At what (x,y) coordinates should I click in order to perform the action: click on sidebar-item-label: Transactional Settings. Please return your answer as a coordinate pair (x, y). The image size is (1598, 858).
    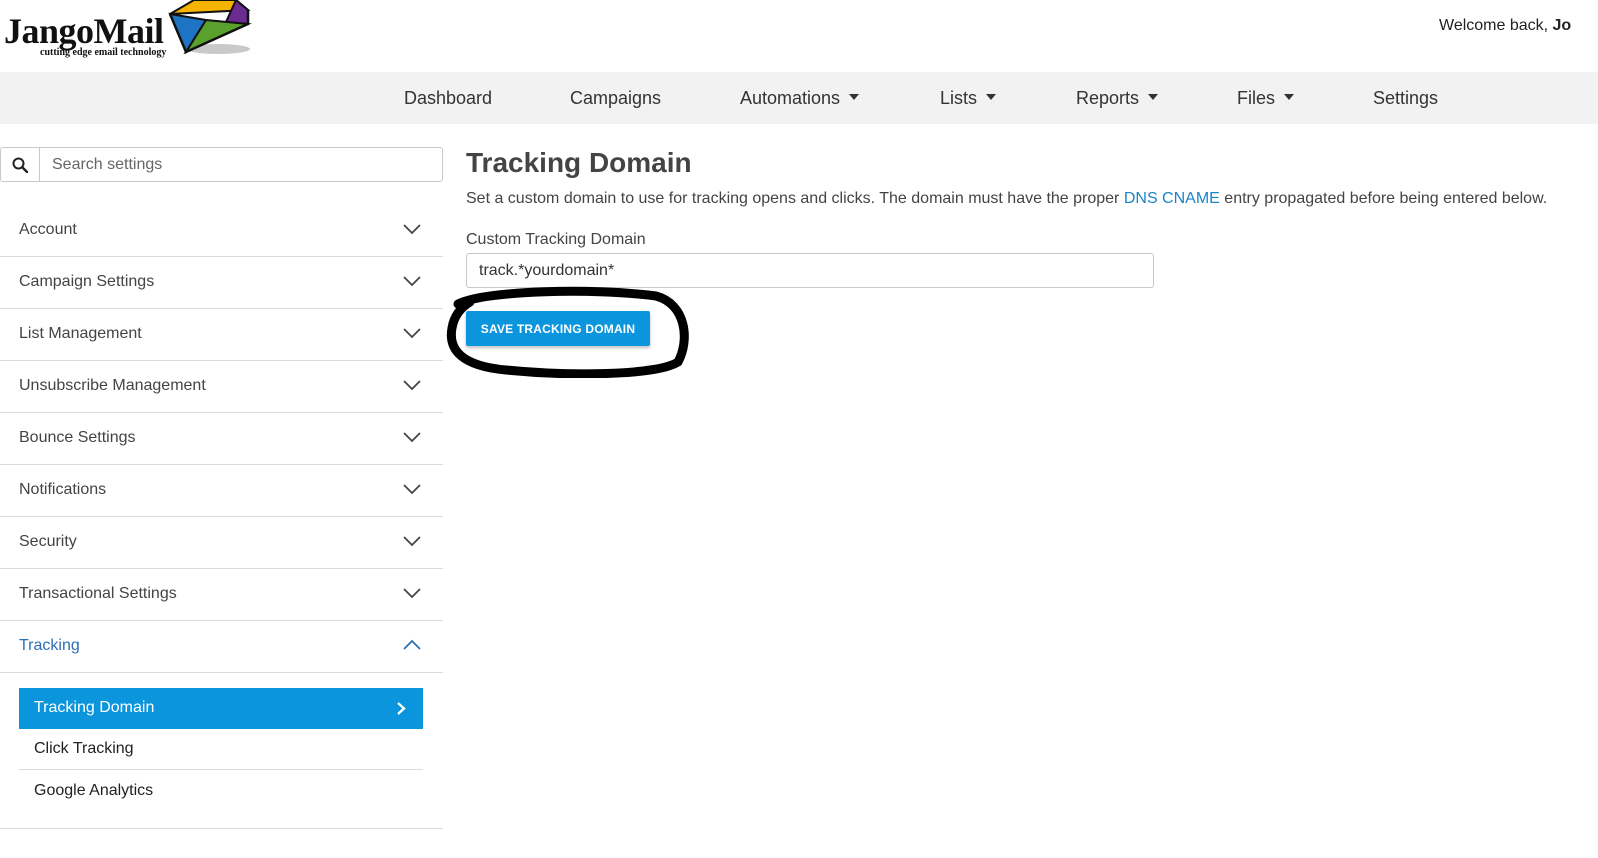
    Looking at the image, I should click on (98, 593).